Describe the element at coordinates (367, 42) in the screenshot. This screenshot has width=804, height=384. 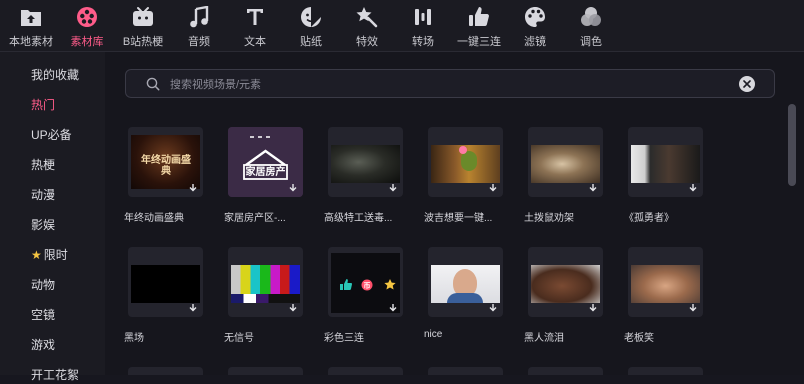
I see `tab-label: 特效` at that location.